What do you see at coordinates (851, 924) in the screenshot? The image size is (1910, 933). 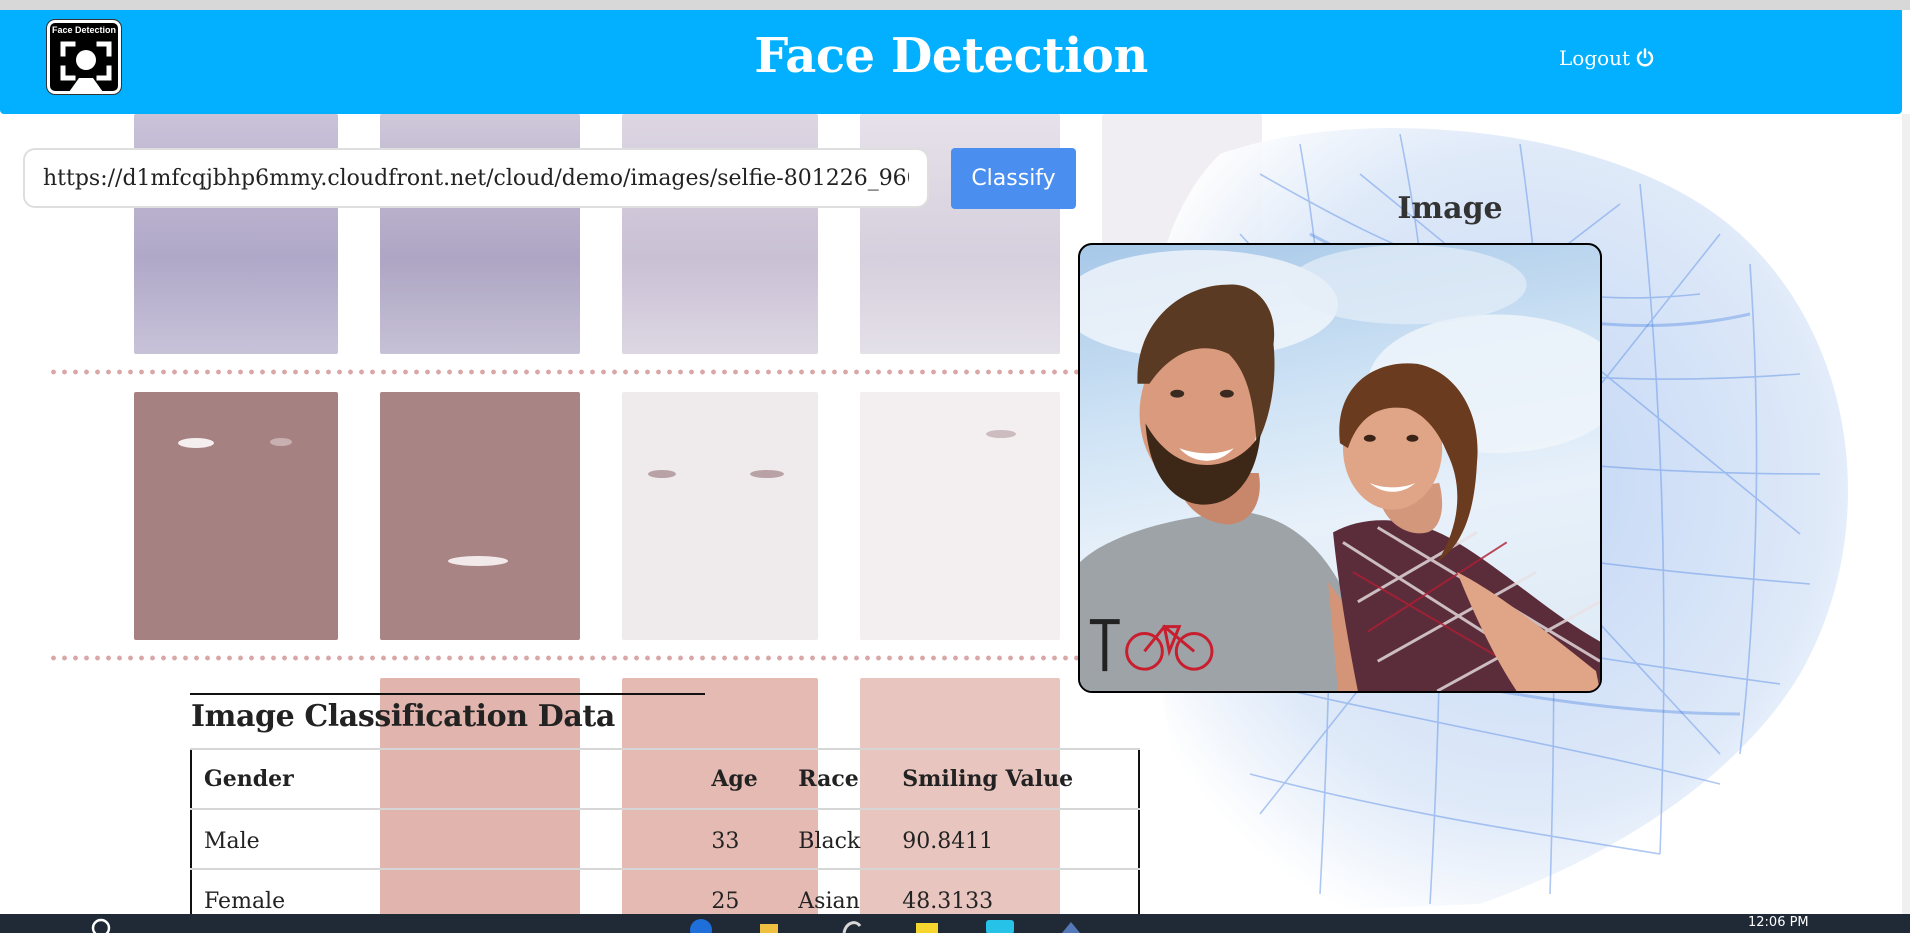 I see `paint-icon` at bounding box center [851, 924].